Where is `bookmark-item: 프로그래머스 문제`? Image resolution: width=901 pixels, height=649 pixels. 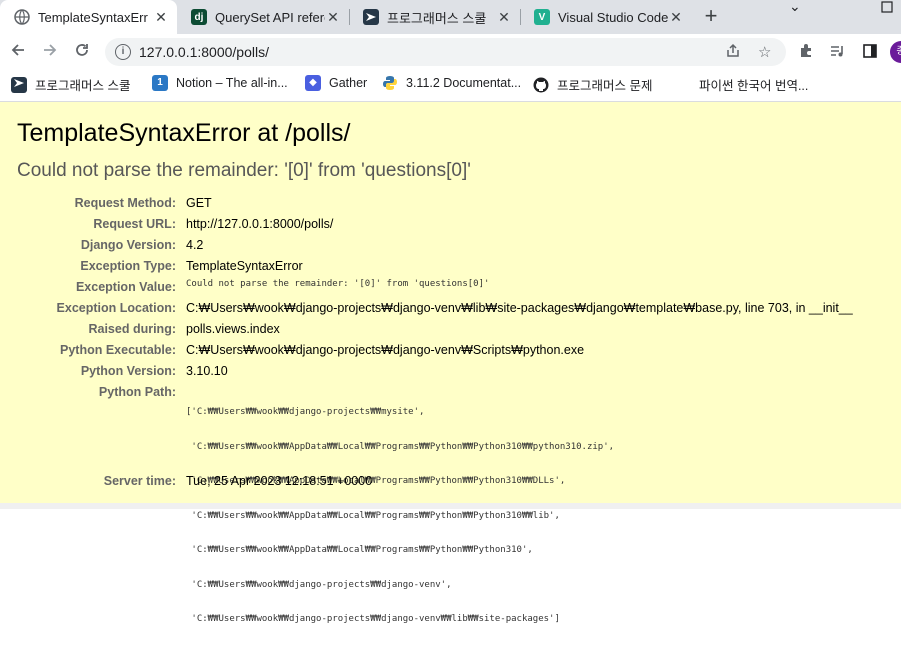 bookmark-item: 프로그래머스 문제 is located at coordinates (592, 84).